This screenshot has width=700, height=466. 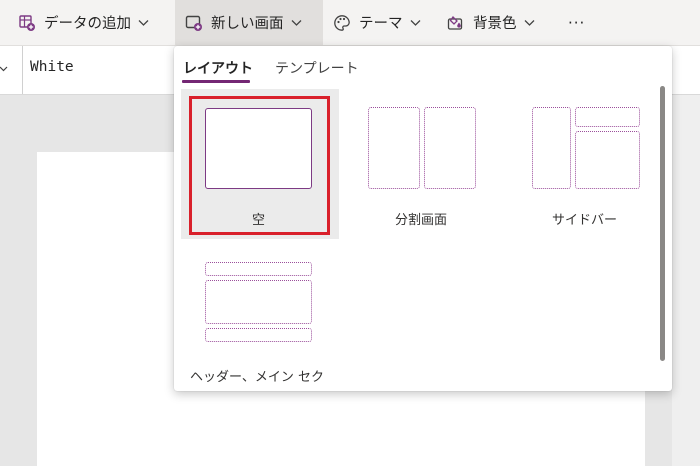 I want to click on add-data-label: データの追加, so click(x=87, y=24).